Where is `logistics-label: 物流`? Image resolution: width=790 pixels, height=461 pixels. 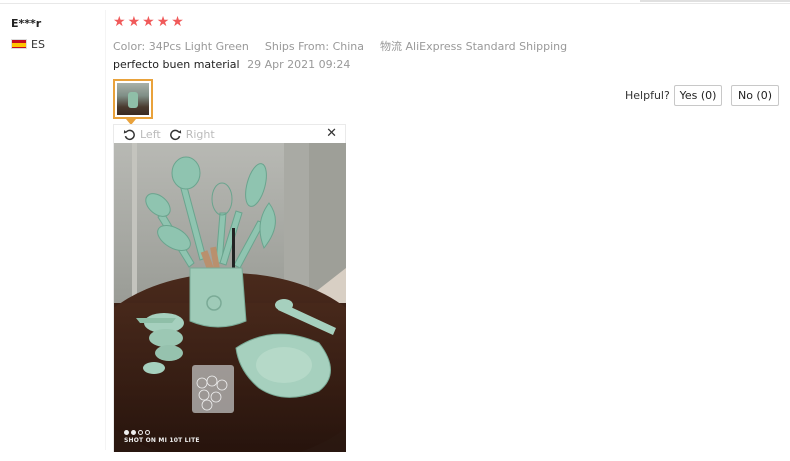 logistics-label: 物流 is located at coordinates (391, 46).